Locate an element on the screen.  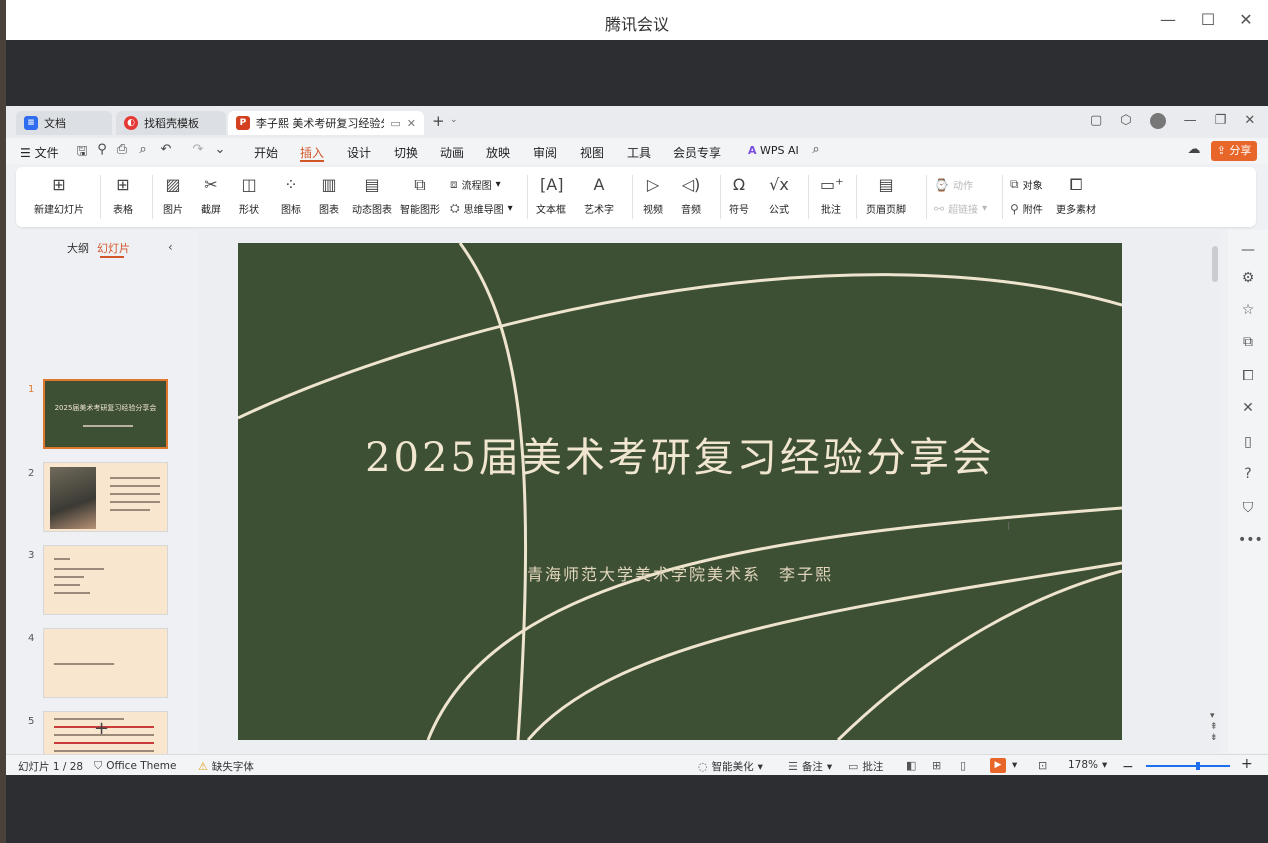
app-close-icon: ✕ is located at coordinates (1249, 121).